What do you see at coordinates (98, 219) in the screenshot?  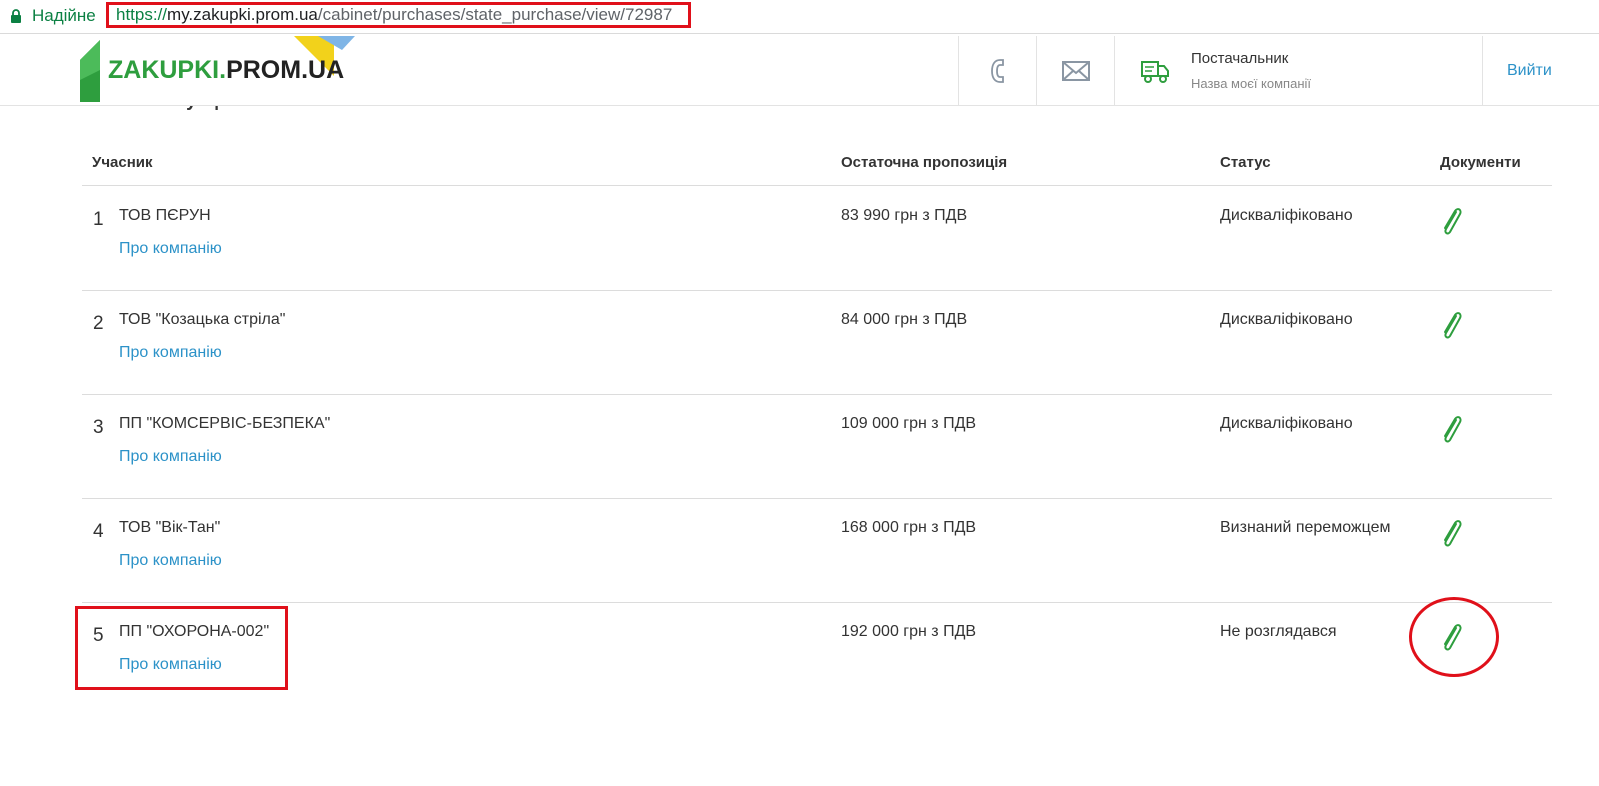 I see `row-number: 1` at bounding box center [98, 219].